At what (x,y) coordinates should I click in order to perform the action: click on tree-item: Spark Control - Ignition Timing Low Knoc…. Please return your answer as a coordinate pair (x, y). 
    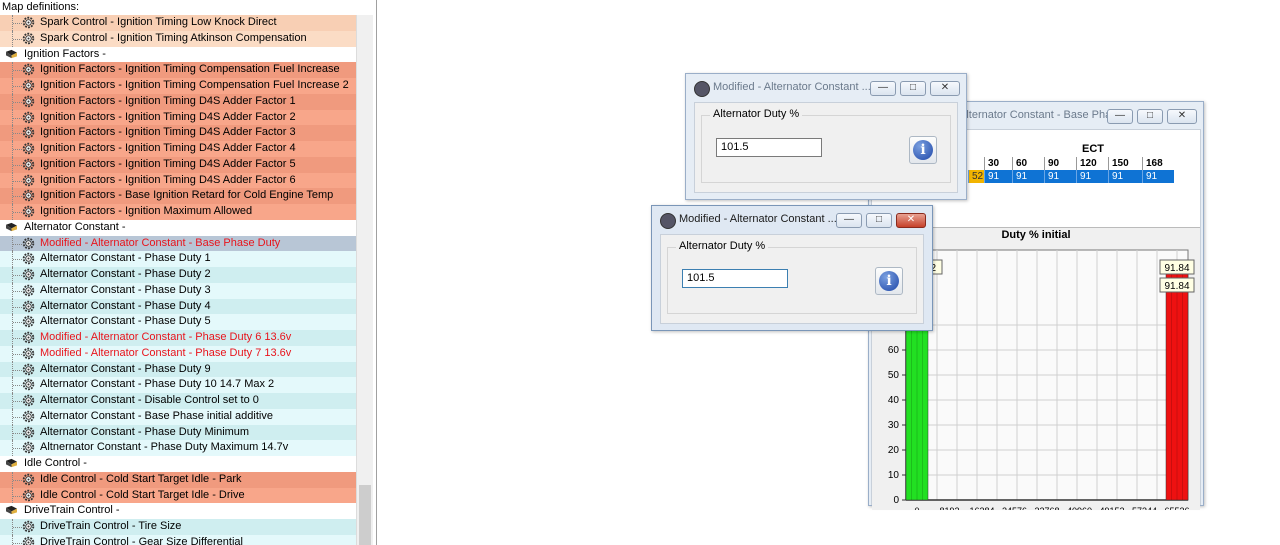
    Looking at the image, I should click on (178, 23).